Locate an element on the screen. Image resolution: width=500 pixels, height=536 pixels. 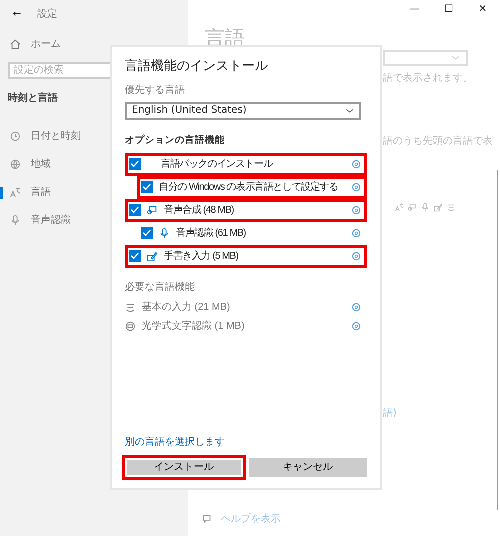
section-label: オプションの言語機能 is located at coordinates (175, 141).